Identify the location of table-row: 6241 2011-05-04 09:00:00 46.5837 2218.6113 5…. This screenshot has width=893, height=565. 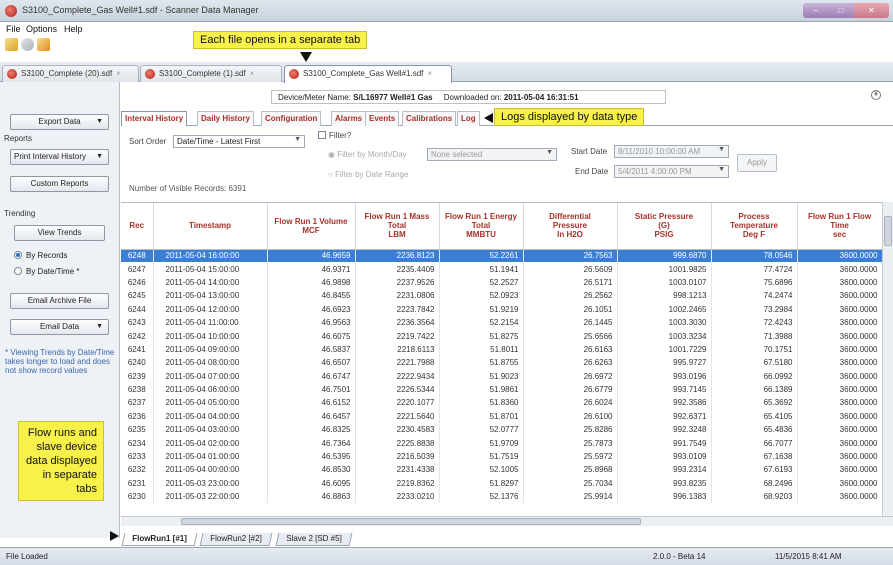
(502, 349).